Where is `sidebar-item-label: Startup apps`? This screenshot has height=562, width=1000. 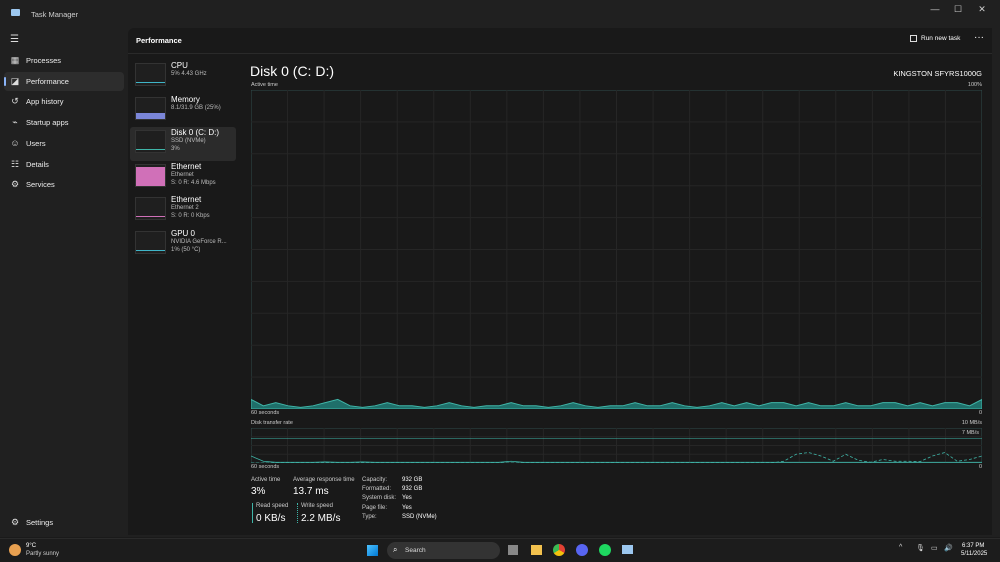
sidebar-item-label: Startup apps is located at coordinates (47, 123).